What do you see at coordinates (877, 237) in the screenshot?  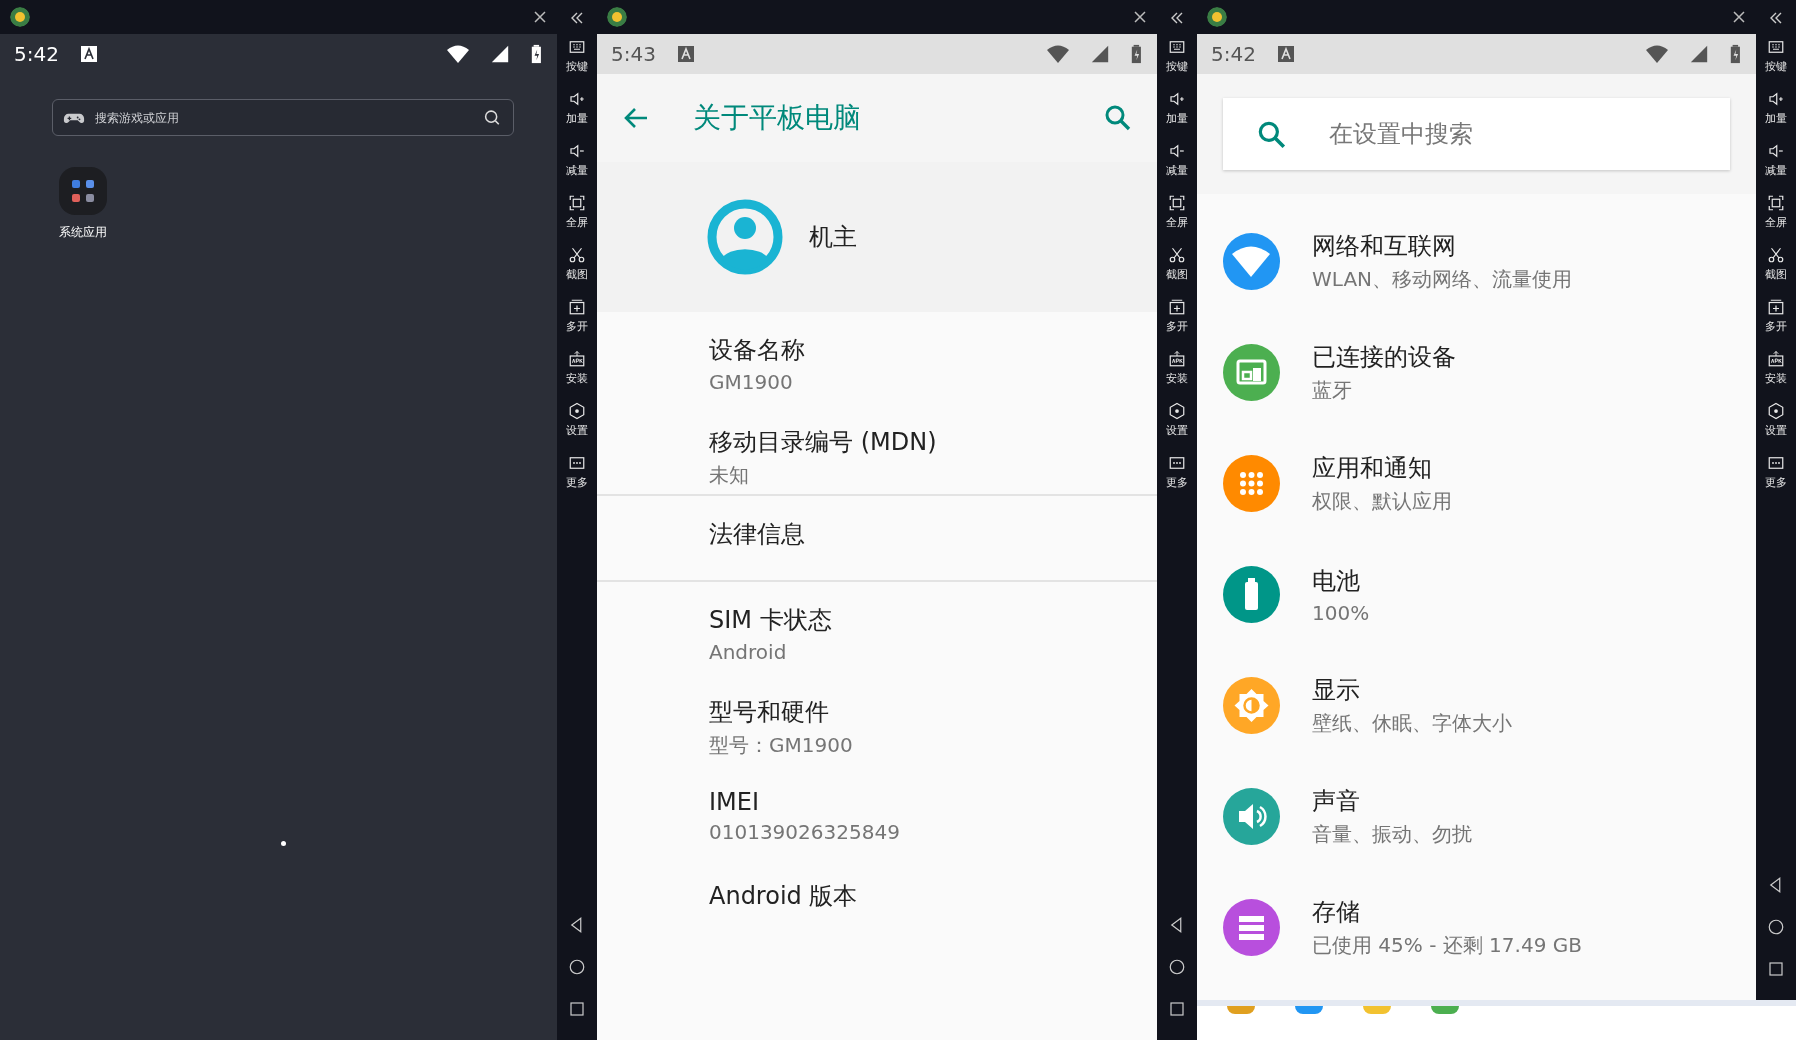 I see `owner-row: 机主` at bounding box center [877, 237].